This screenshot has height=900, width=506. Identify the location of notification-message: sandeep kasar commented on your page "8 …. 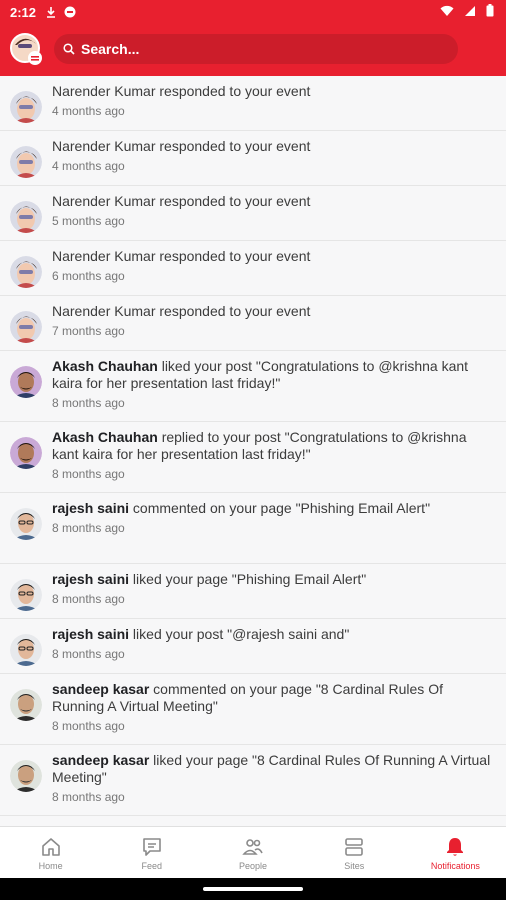
(272, 698).